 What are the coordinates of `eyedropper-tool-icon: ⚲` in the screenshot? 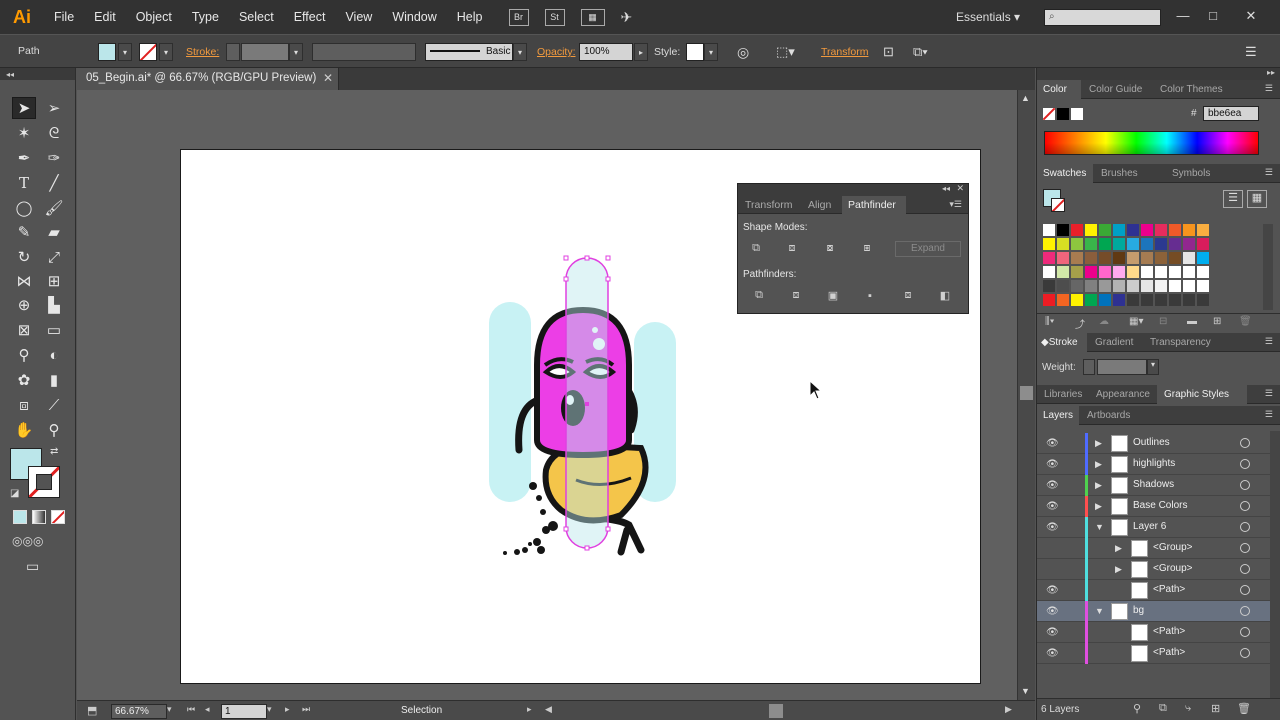 It's located at (24, 355).